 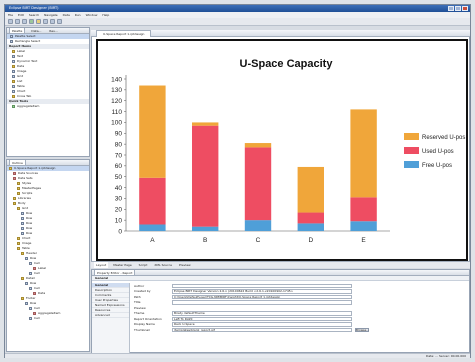 What do you see at coordinates (237, 22) in the screenshot?
I see `toolbar` at bounding box center [237, 22].